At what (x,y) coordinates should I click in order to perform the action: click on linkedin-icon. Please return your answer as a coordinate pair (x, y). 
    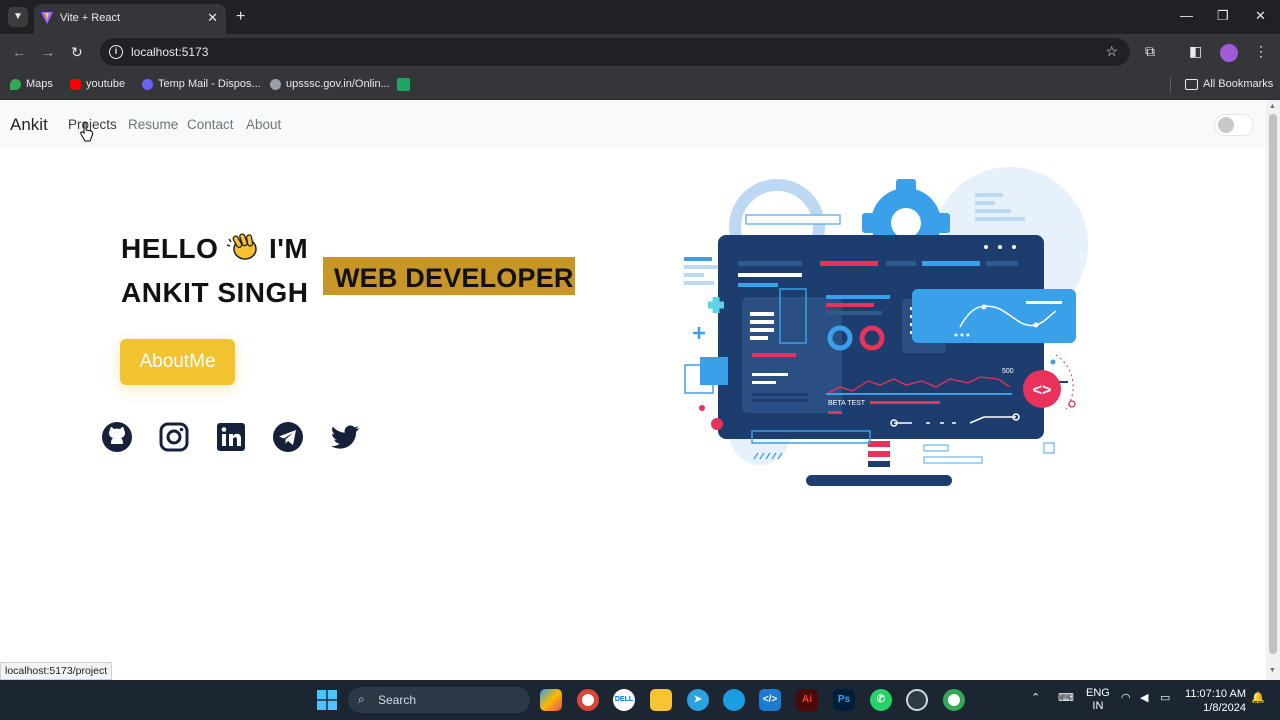
    Looking at the image, I should click on (231, 437).